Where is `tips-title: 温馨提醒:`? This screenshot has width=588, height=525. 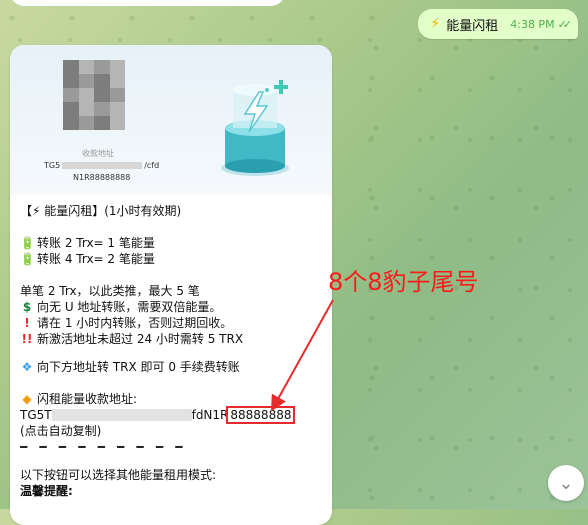
tips-title: 温馨提醒: is located at coordinates (46, 491).